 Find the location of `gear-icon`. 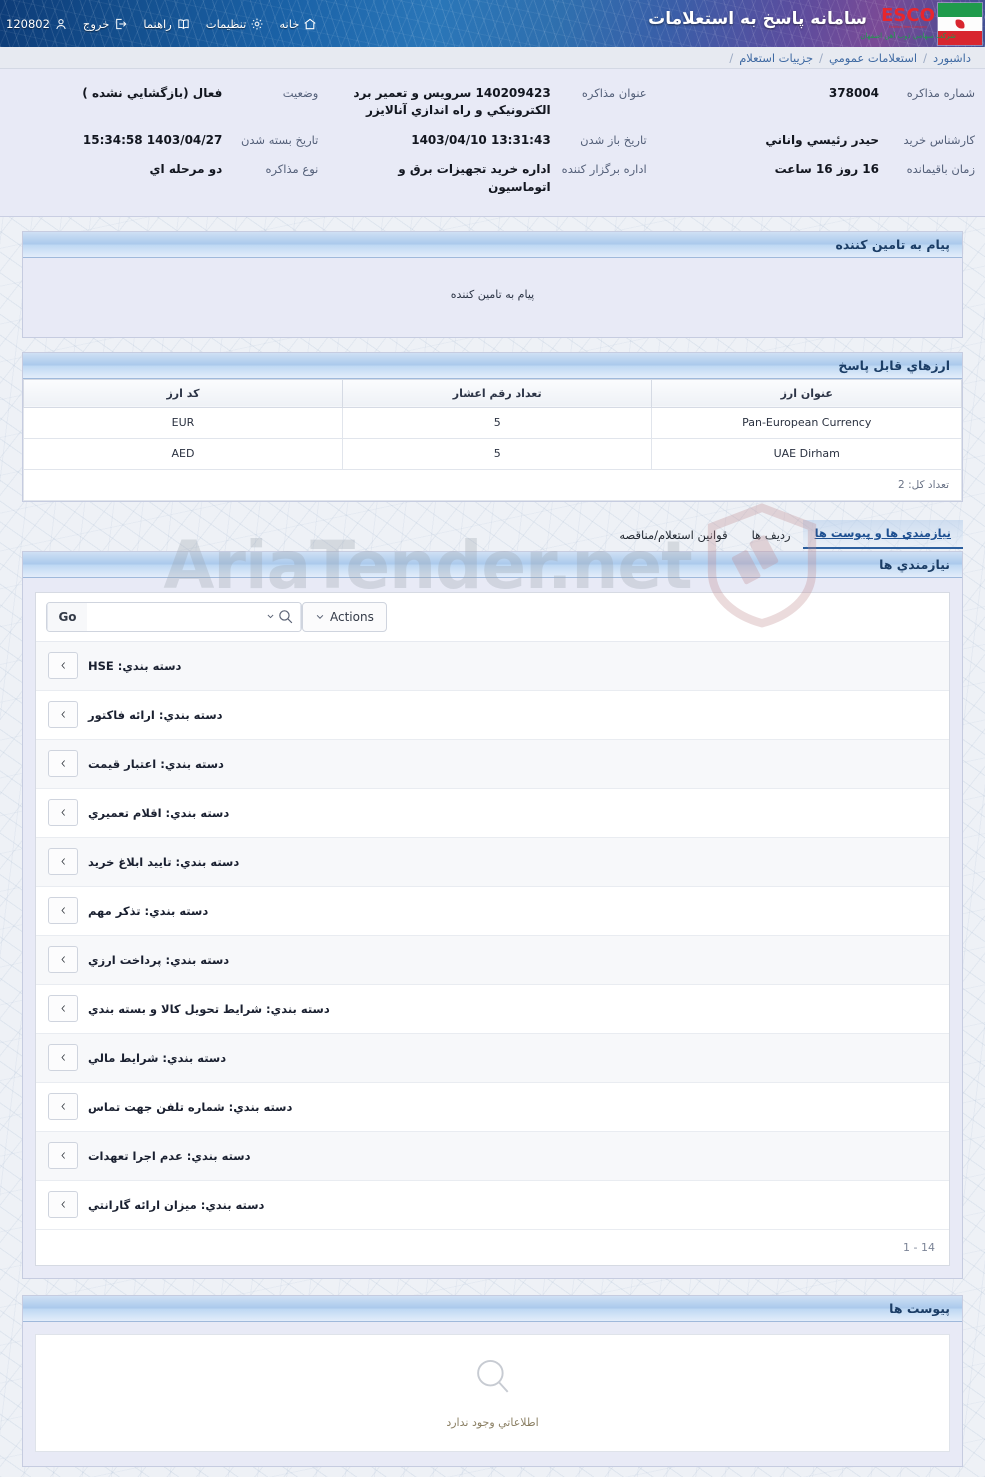

gear-icon is located at coordinates (257, 24).